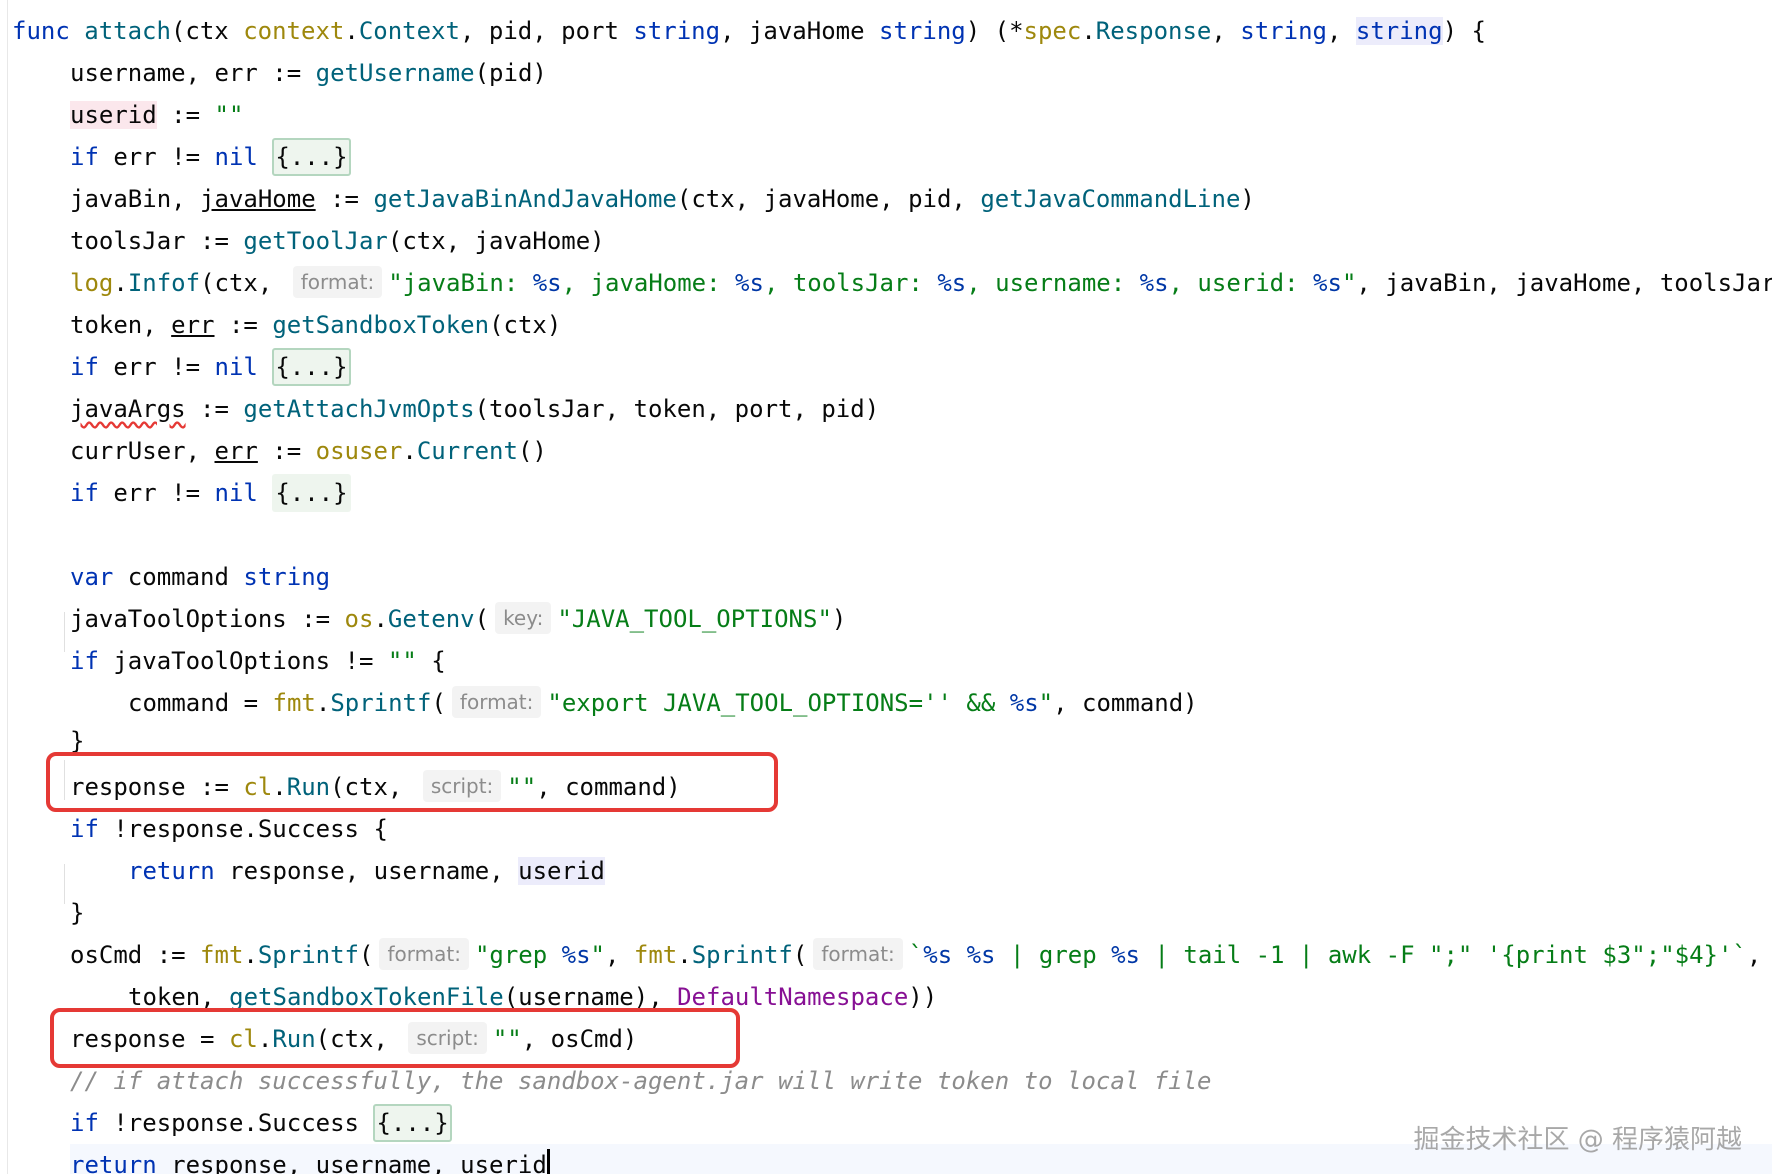 This screenshot has width=1772, height=1174. I want to click on highlight-box-run-command, so click(412, 782).